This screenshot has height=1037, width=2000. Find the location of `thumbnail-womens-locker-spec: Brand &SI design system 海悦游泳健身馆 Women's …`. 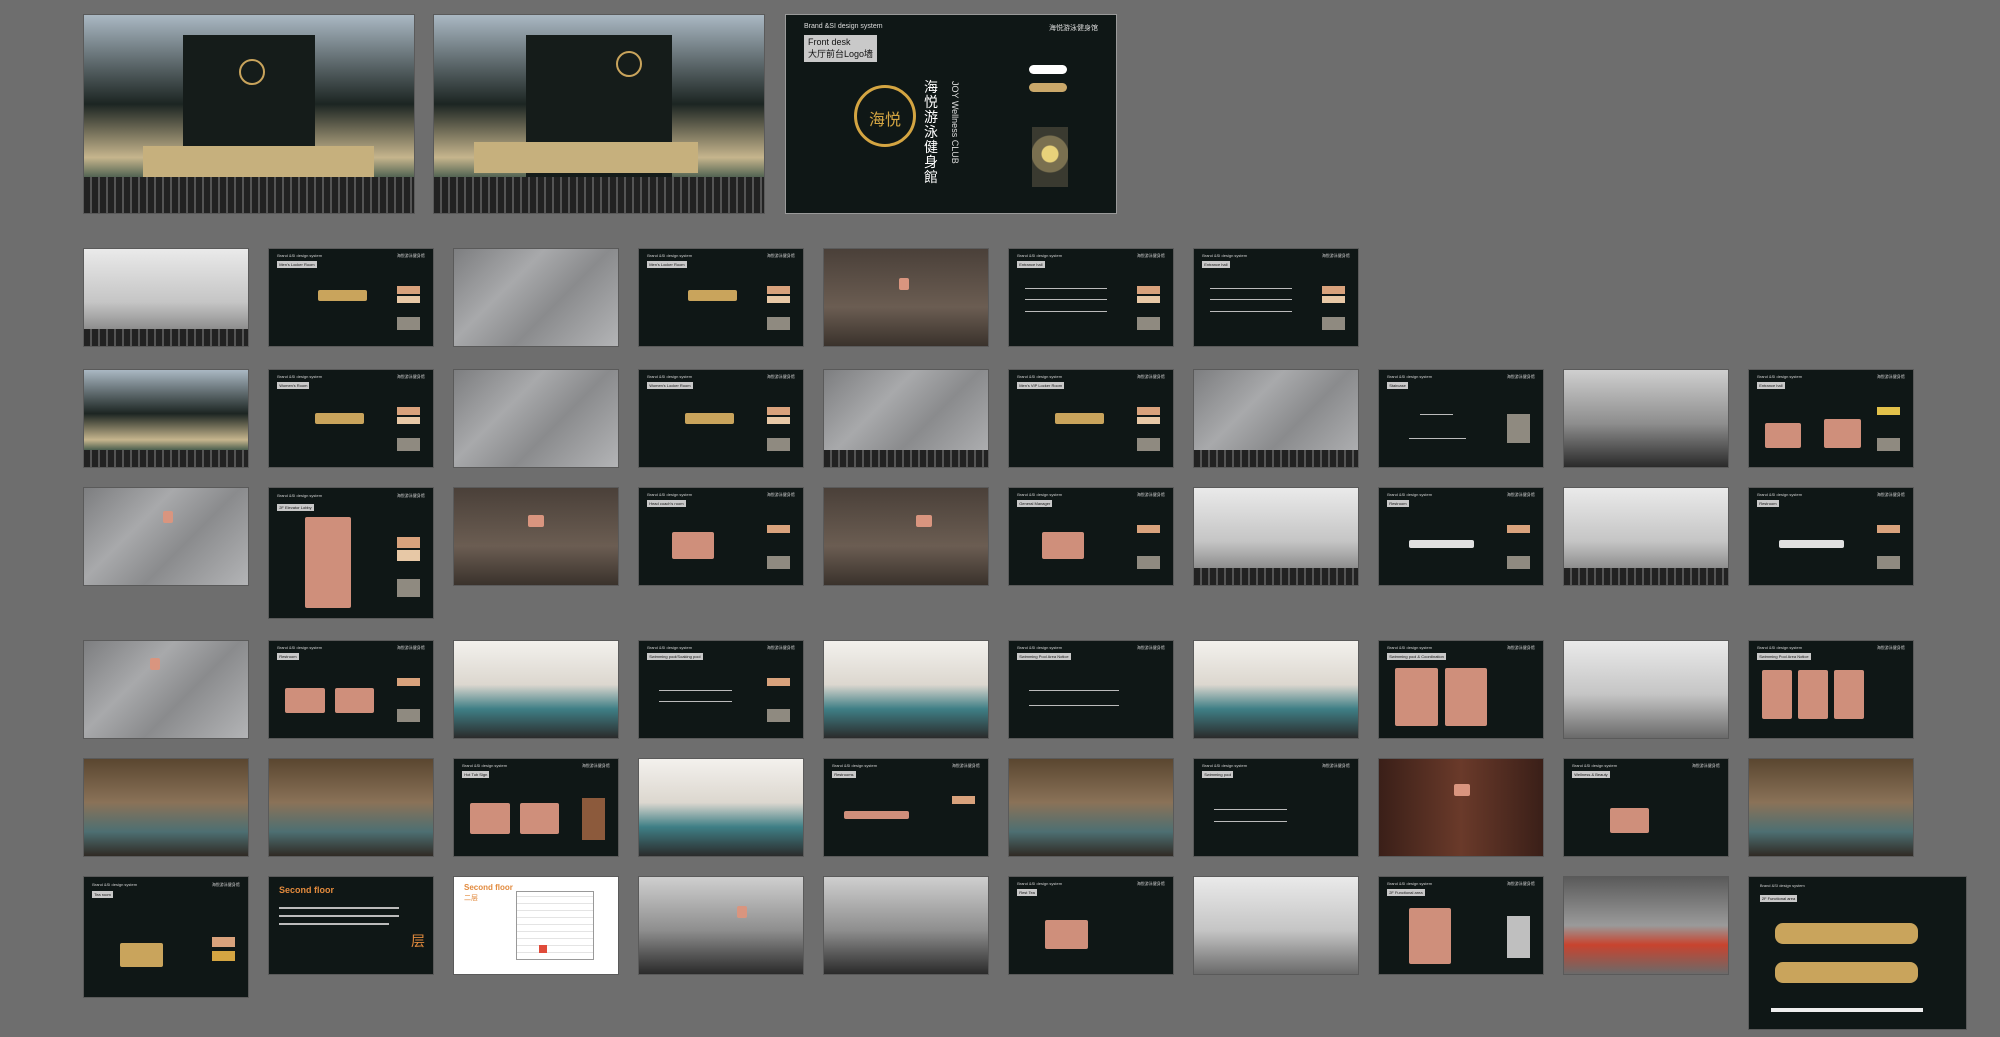

thumbnail-womens-locker-spec: Brand &SI design system 海悦游泳健身馆 Women's … is located at coordinates (721, 418).